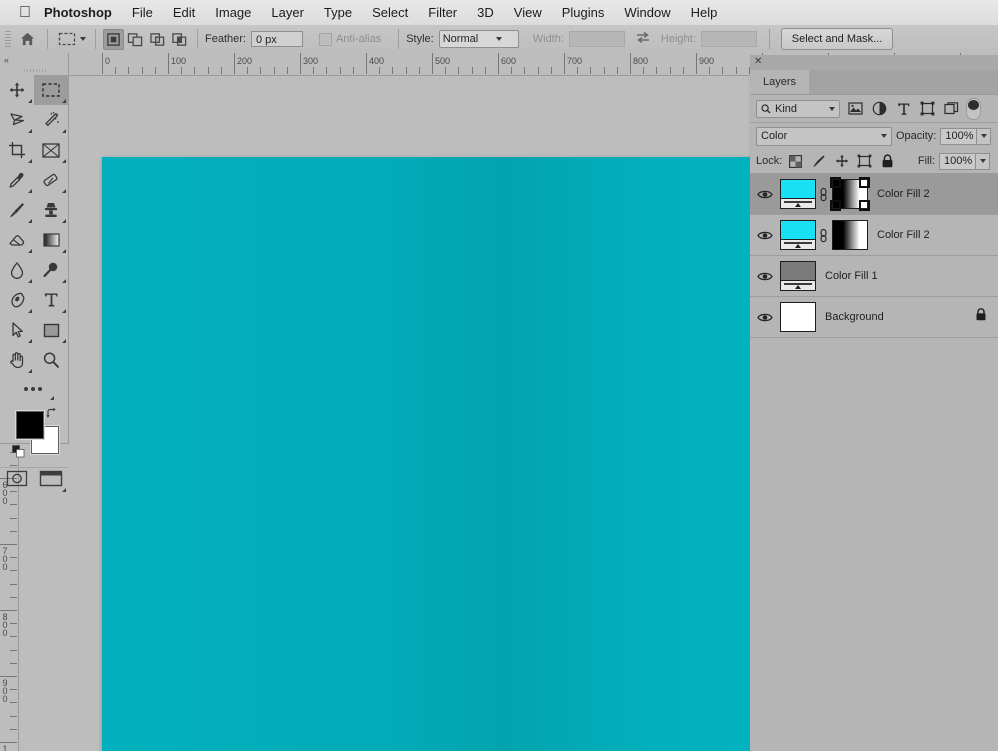 Image resolution: width=998 pixels, height=751 pixels. What do you see at coordinates (647, 12) in the screenshot?
I see `menu-item-window: Window` at bounding box center [647, 12].